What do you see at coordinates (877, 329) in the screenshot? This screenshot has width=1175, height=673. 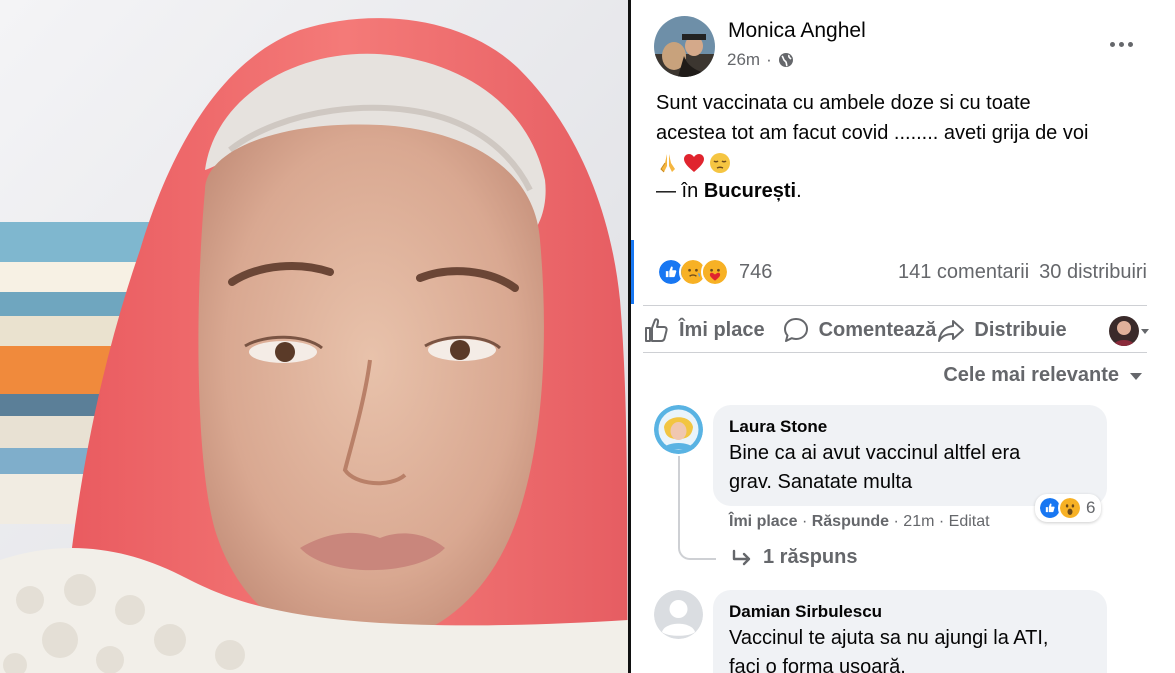 I see `comment-button-label: Comentează` at bounding box center [877, 329].